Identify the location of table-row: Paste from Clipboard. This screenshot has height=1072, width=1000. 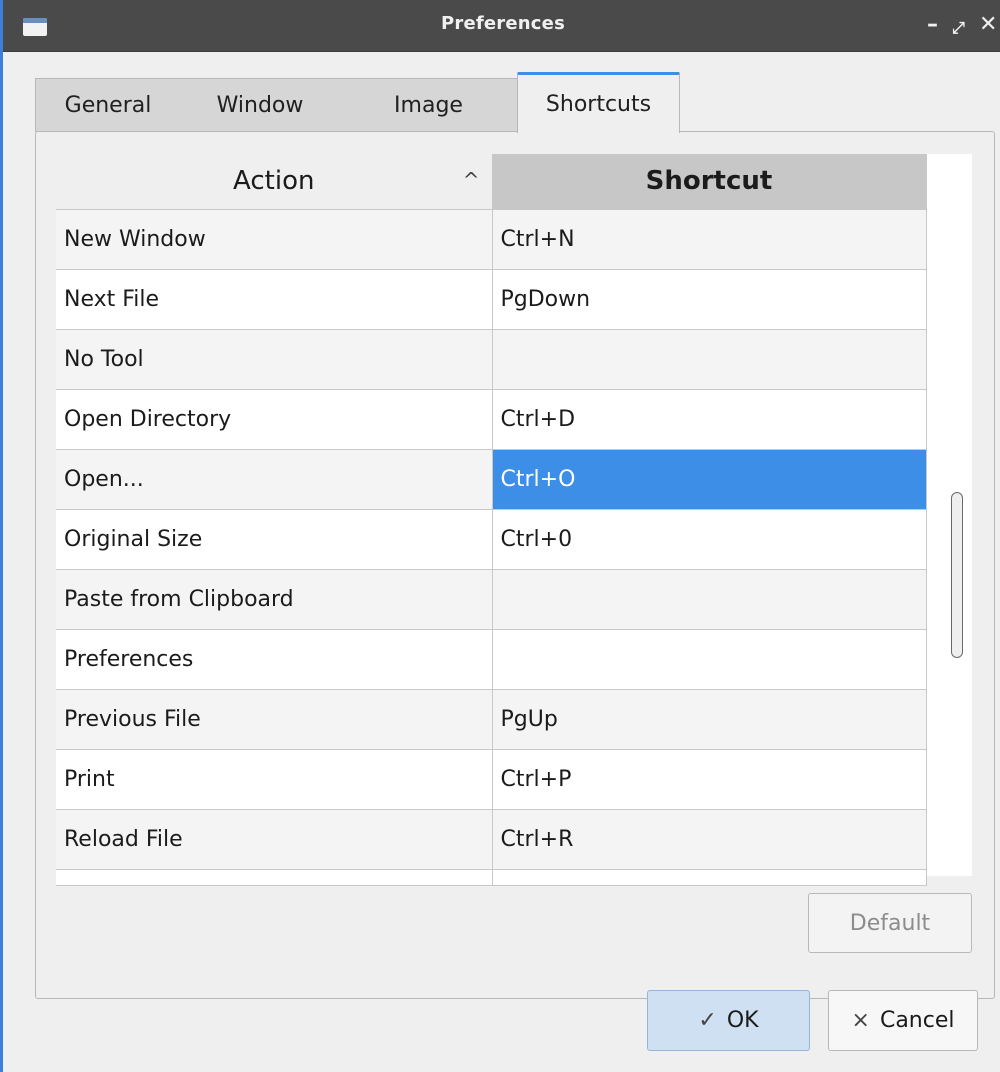
(491, 599).